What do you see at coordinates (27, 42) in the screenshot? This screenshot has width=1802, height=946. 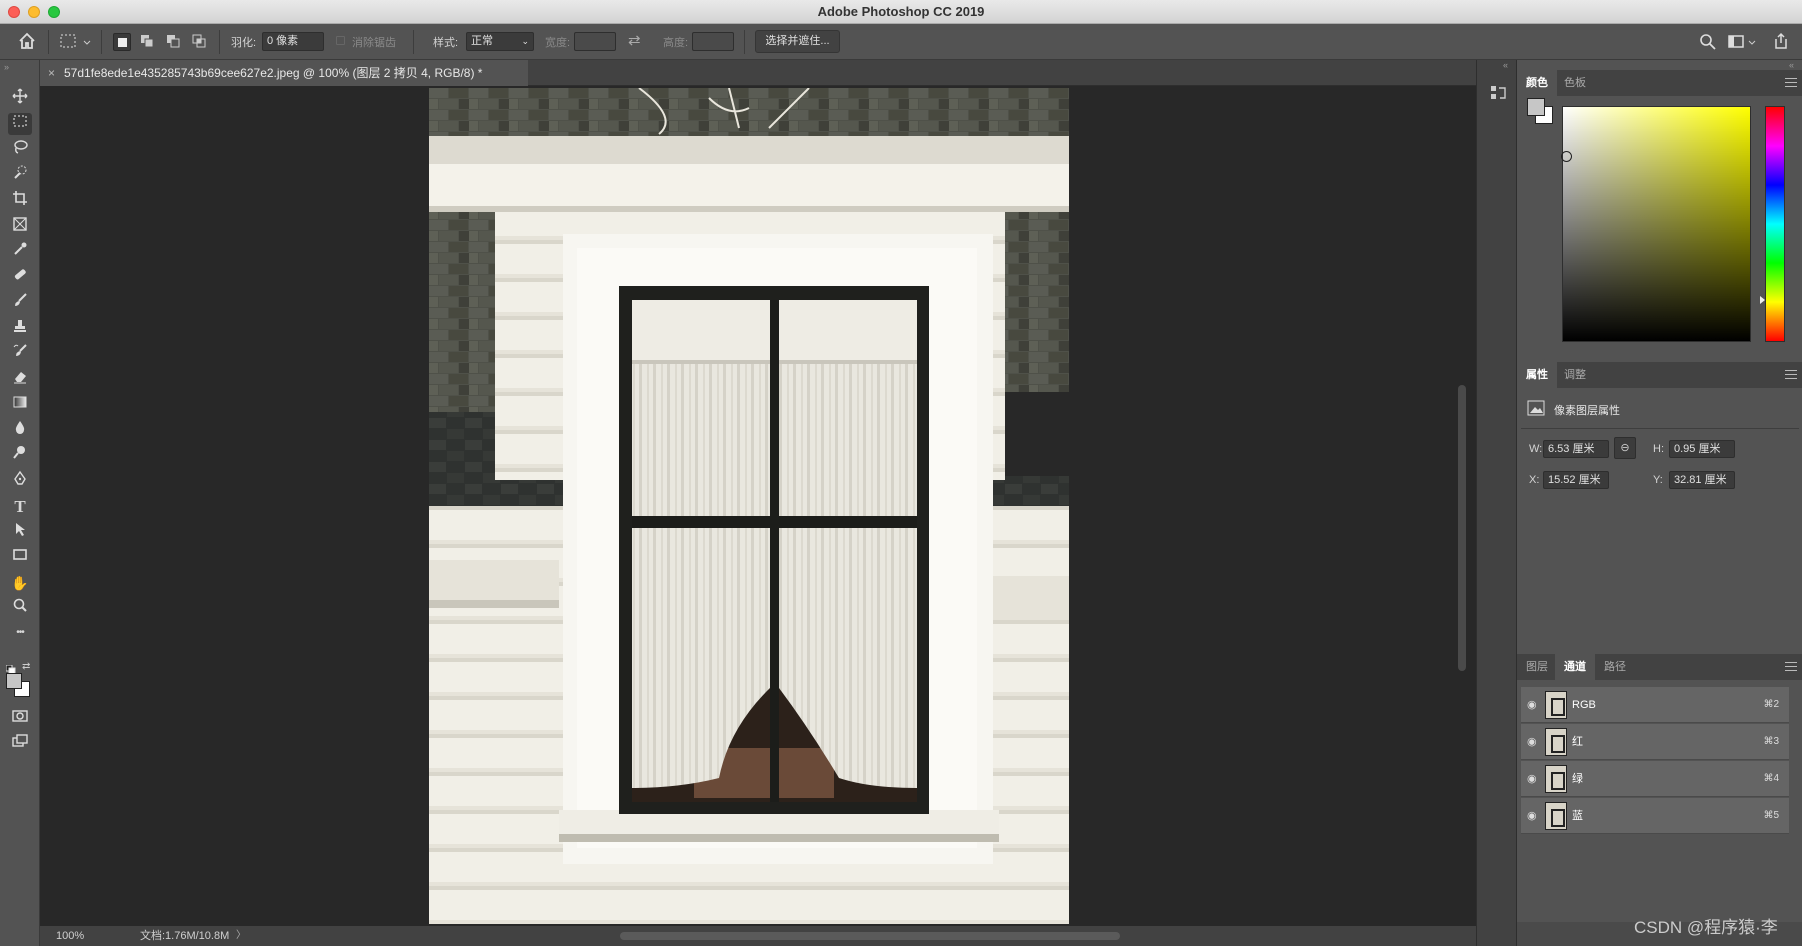 I see `home-button` at bounding box center [27, 42].